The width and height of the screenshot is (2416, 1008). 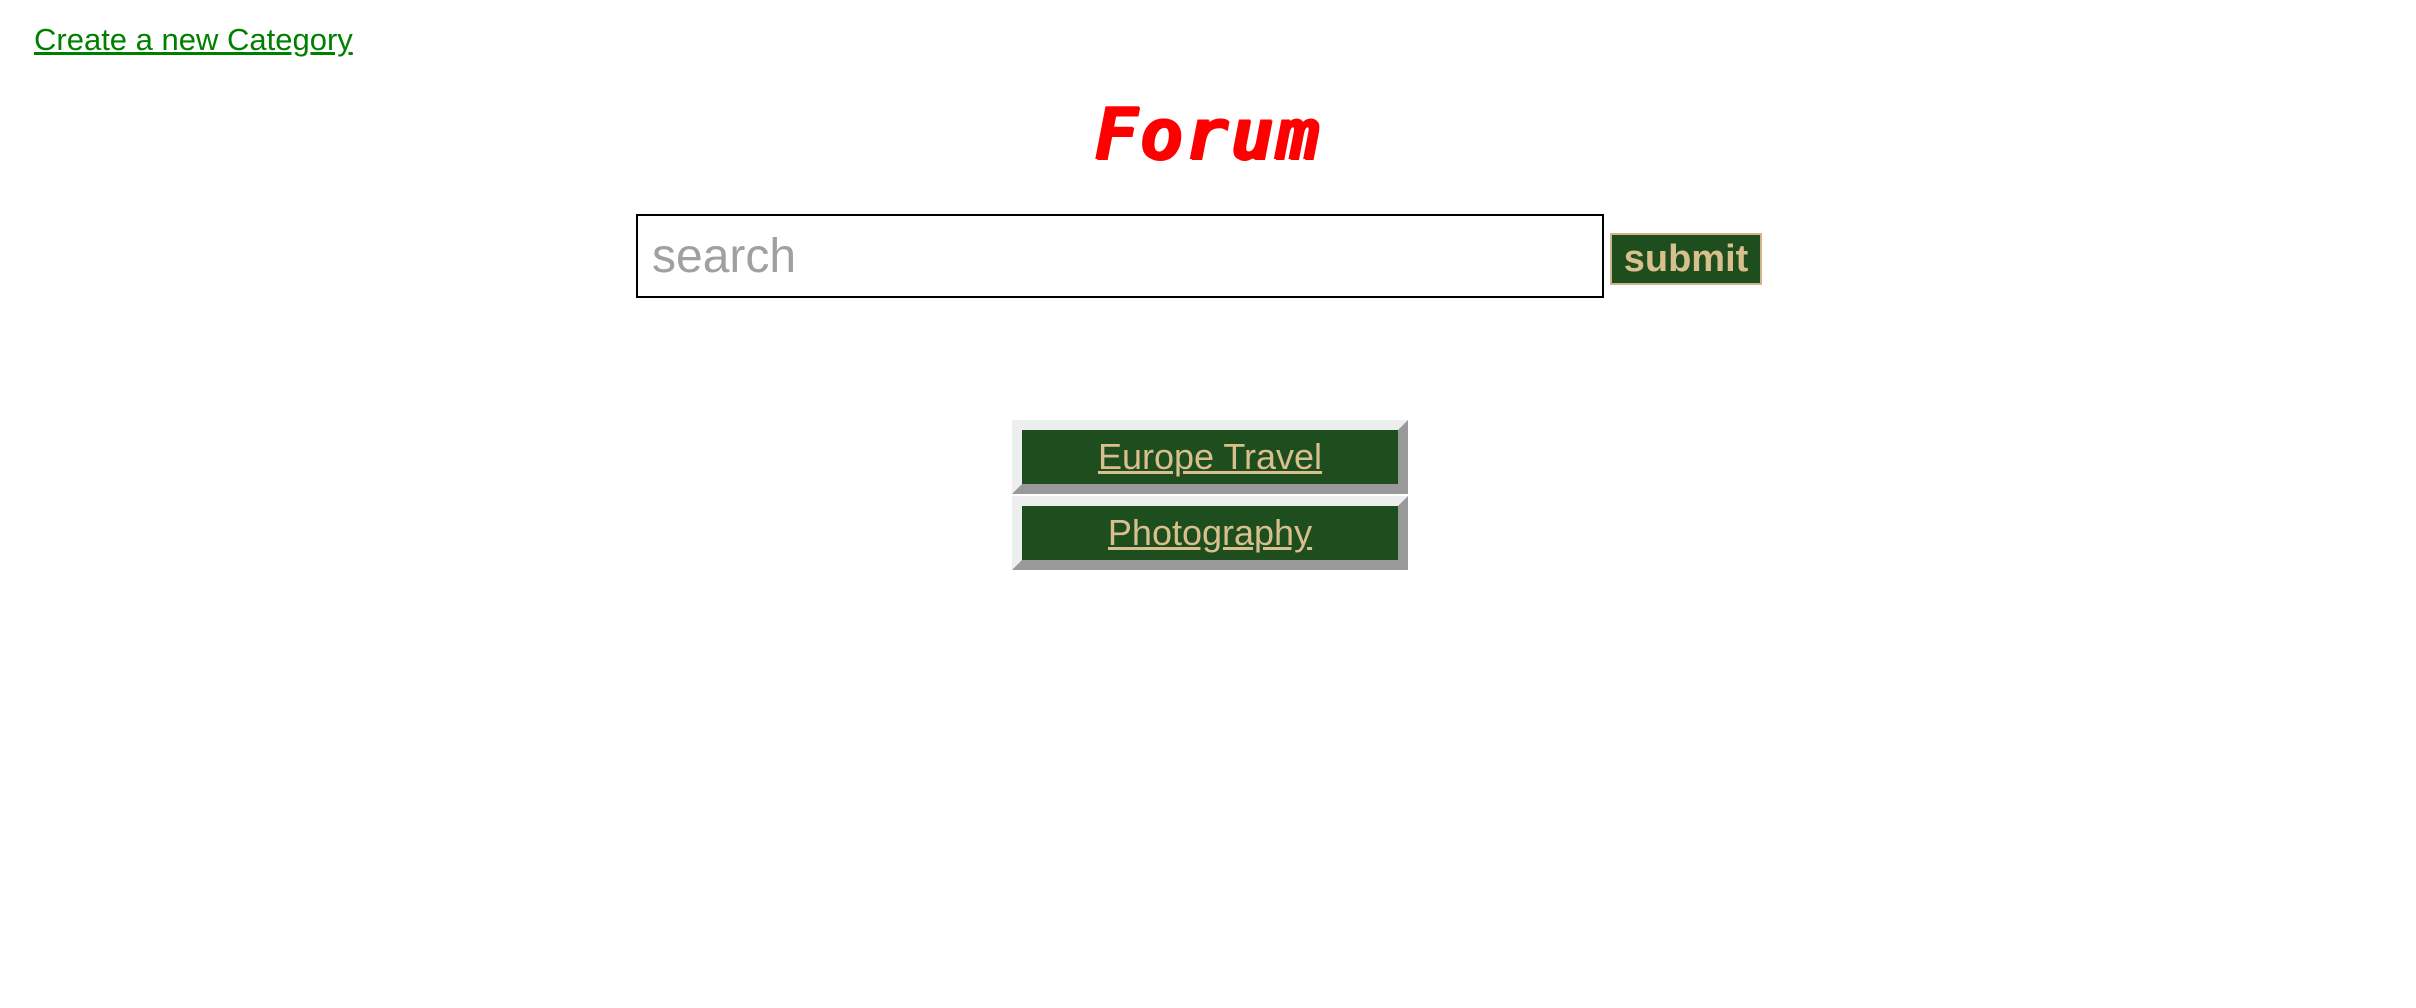 I want to click on category-item: Europe Travel, so click(x=1210, y=457).